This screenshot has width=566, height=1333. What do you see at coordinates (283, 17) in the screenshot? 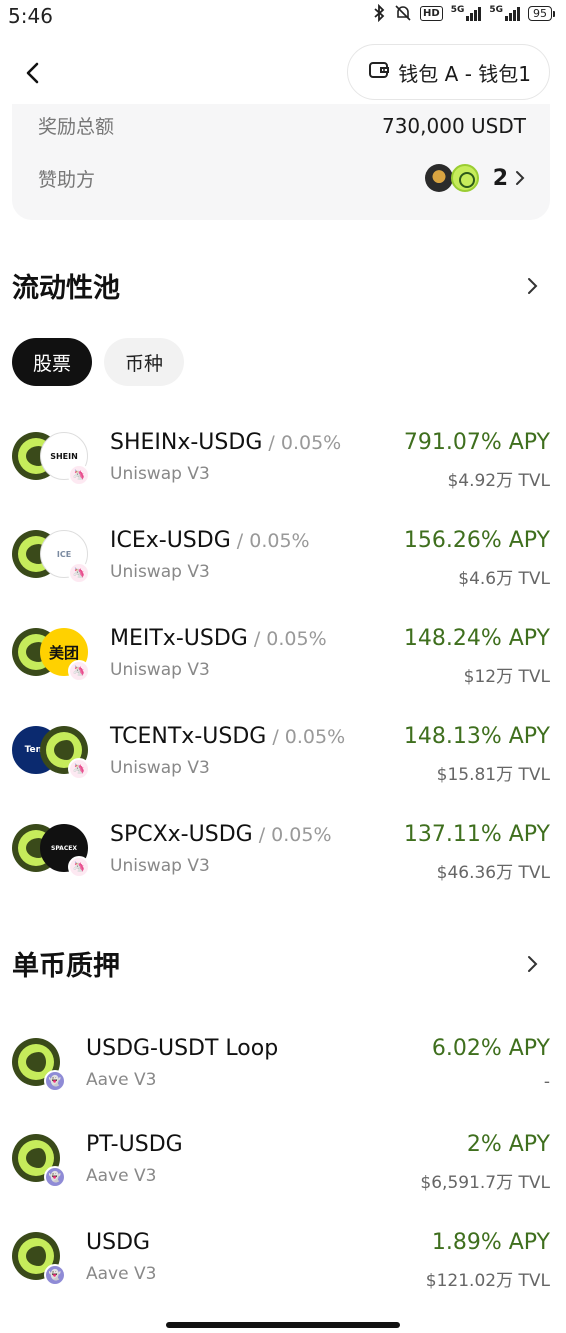
I see `status-bar: 5:46 HD 5G 5G 95` at bounding box center [283, 17].